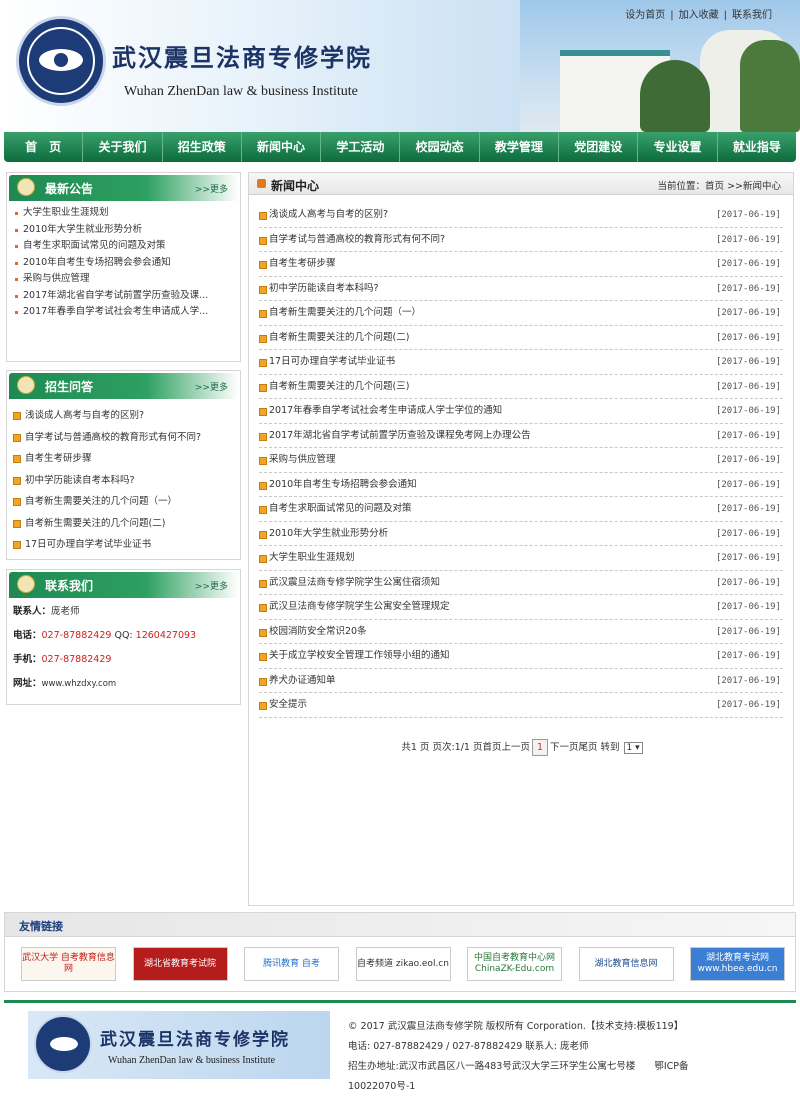  I want to click on list-item: 2010年大学生就业形势分析, so click(123, 230).